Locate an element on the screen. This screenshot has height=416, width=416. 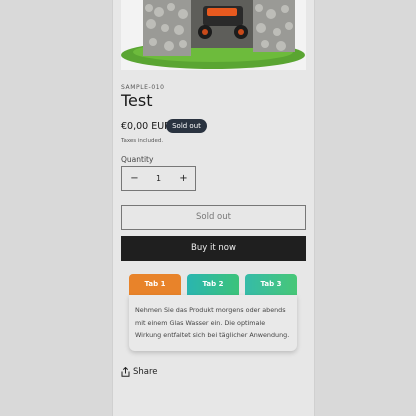
buy-now-button: Buy it now is located at coordinates (213, 248).